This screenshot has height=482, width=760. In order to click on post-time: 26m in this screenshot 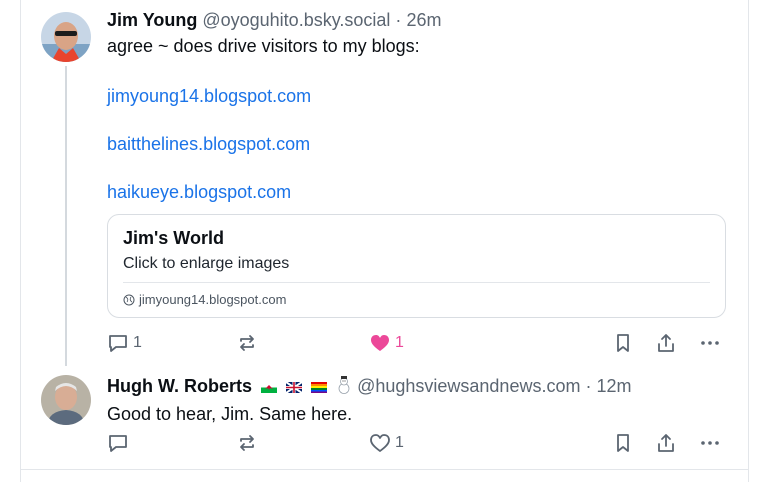, I will do `click(423, 20)`.